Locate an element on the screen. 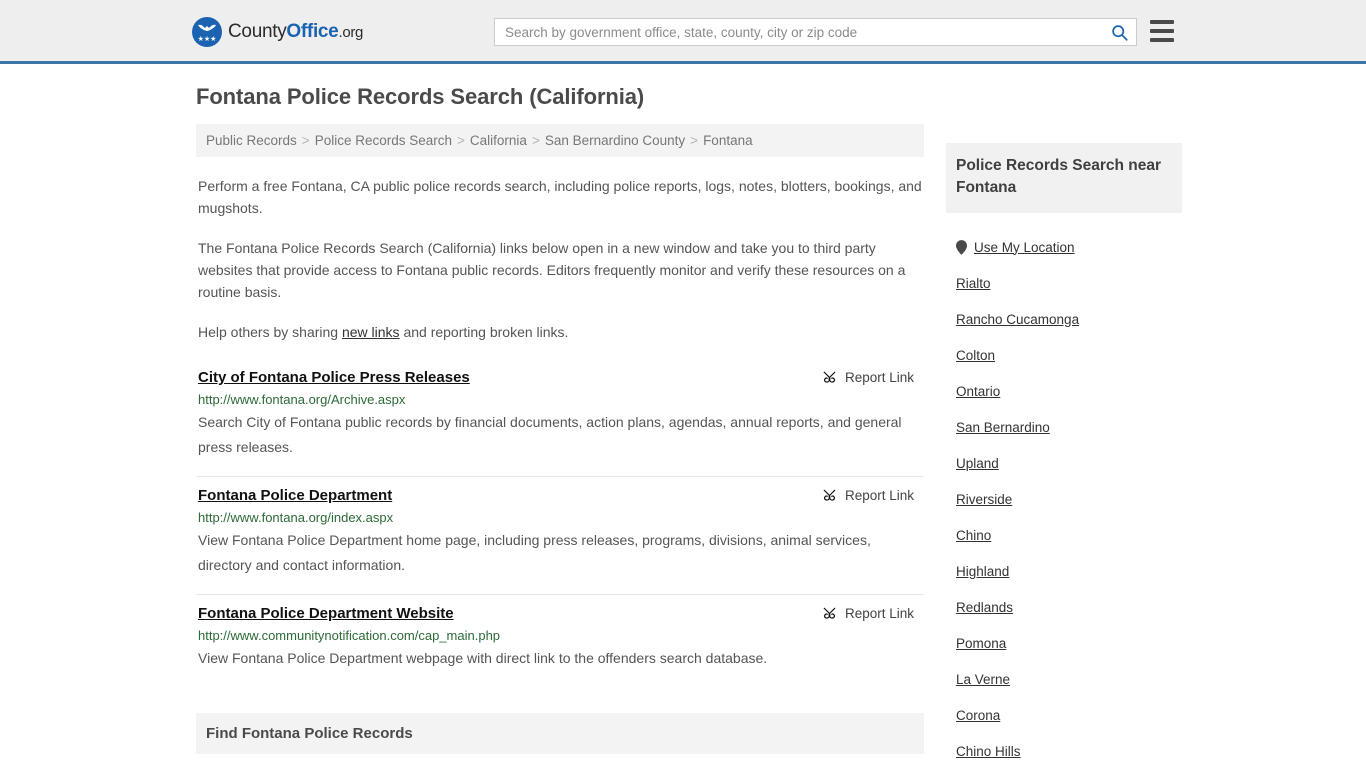  nearby-city-link: Colton is located at coordinates (975, 355).